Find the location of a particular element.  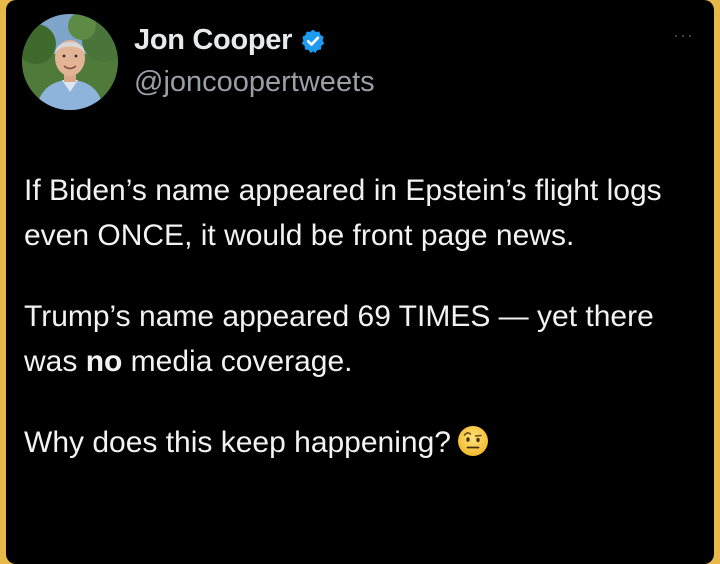

tweet-question: Why does this keep happening? is located at coordinates (237, 442).